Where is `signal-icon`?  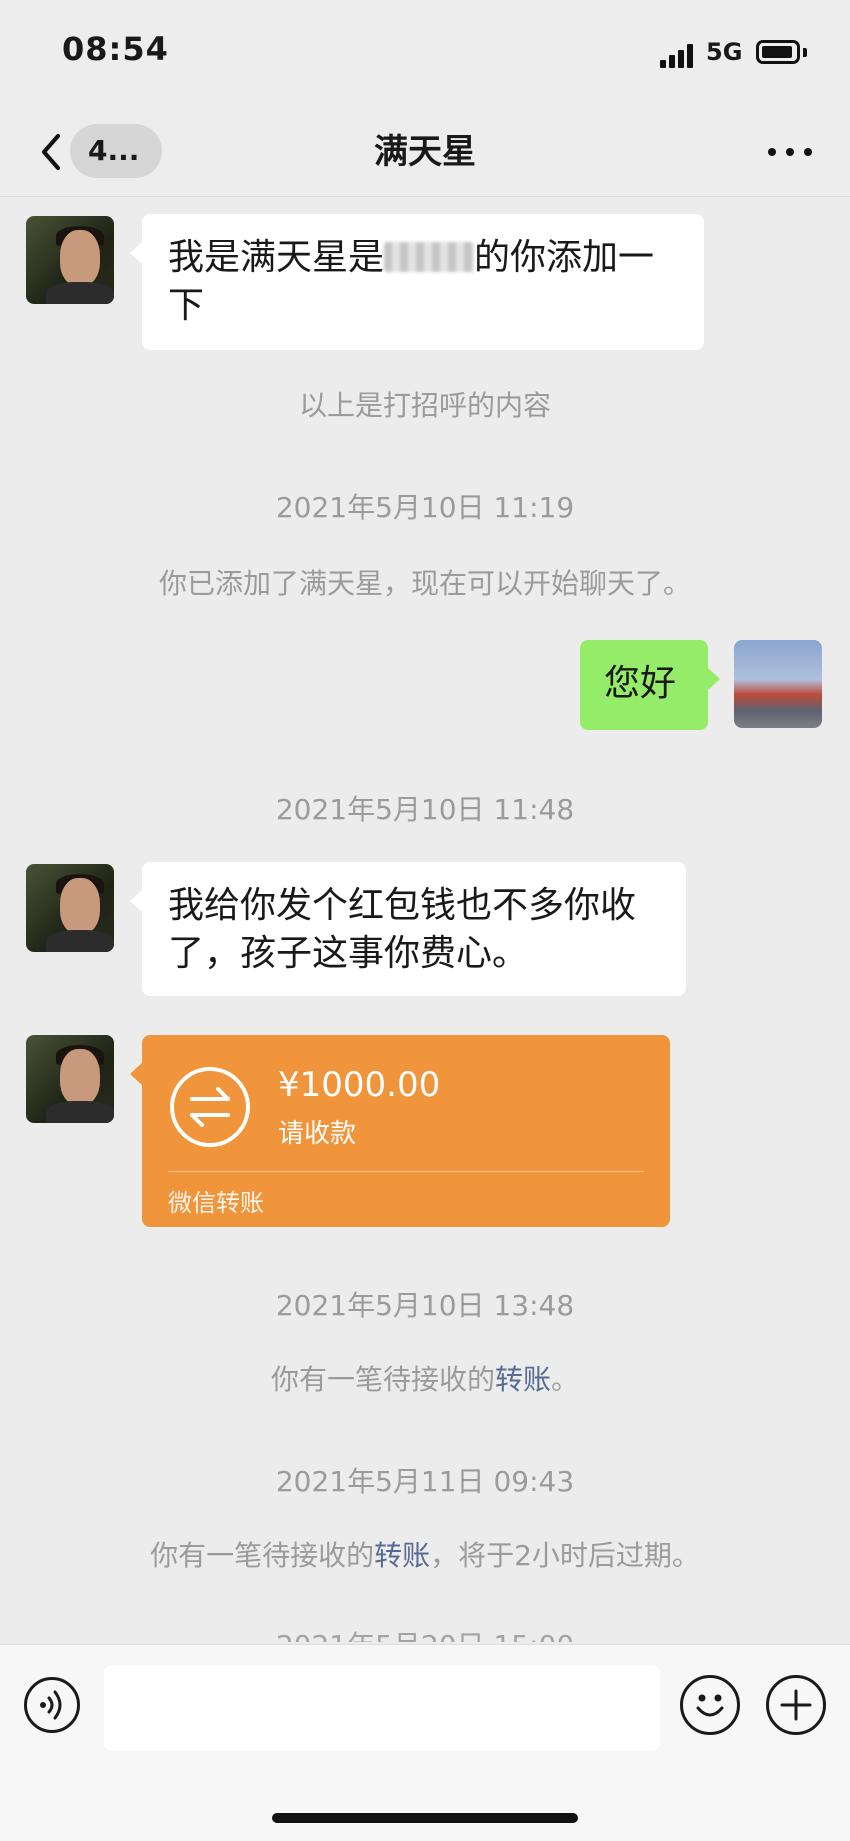 signal-icon is located at coordinates (677, 56).